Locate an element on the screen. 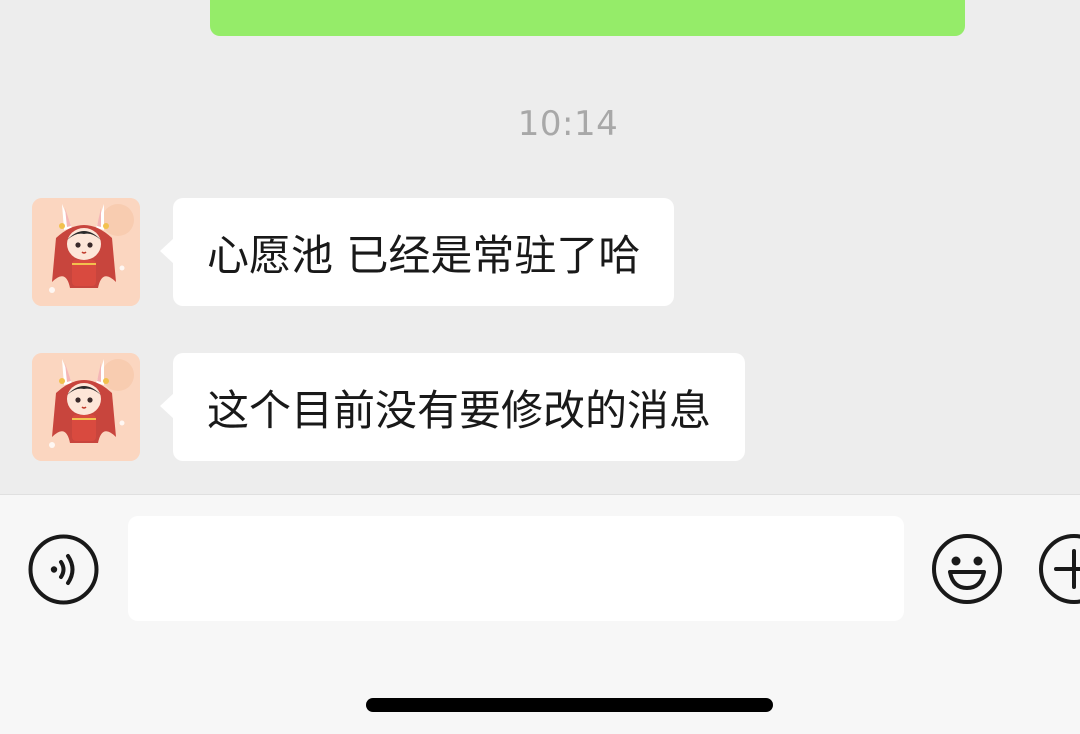 The width and height of the screenshot is (1080, 734). more-options-button is located at coordinates (1059, 569).